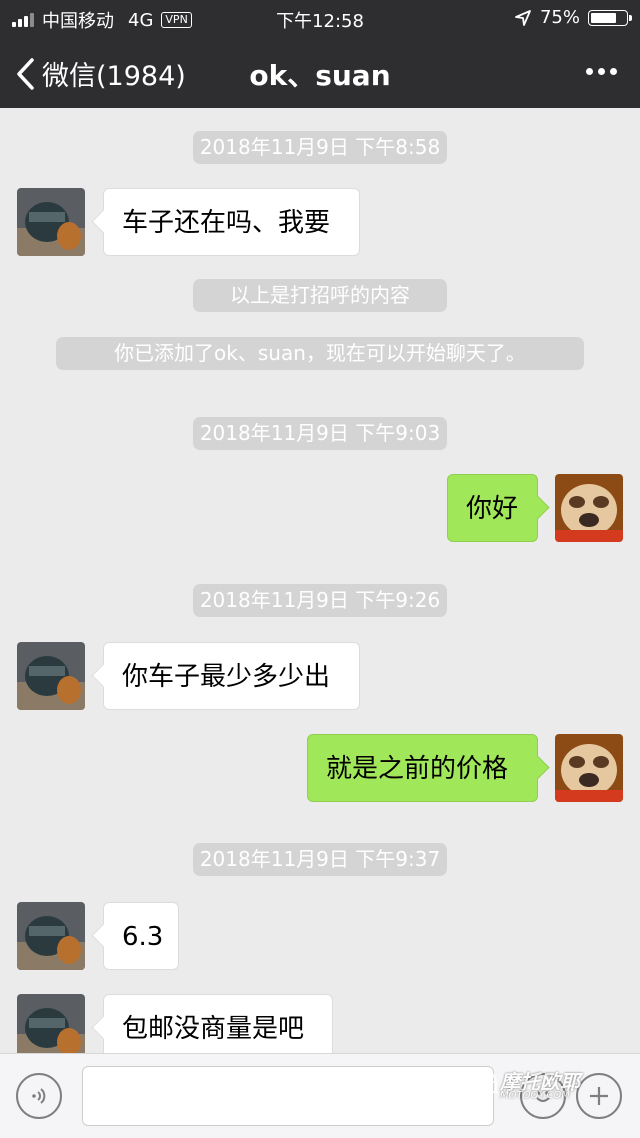 This screenshot has width=640, height=1138. What do you see at coordinates (320, 859) in the screenshot?
I see `timestamp: 2018年11月9日 下午9:37` at bounding box center [320, 859].